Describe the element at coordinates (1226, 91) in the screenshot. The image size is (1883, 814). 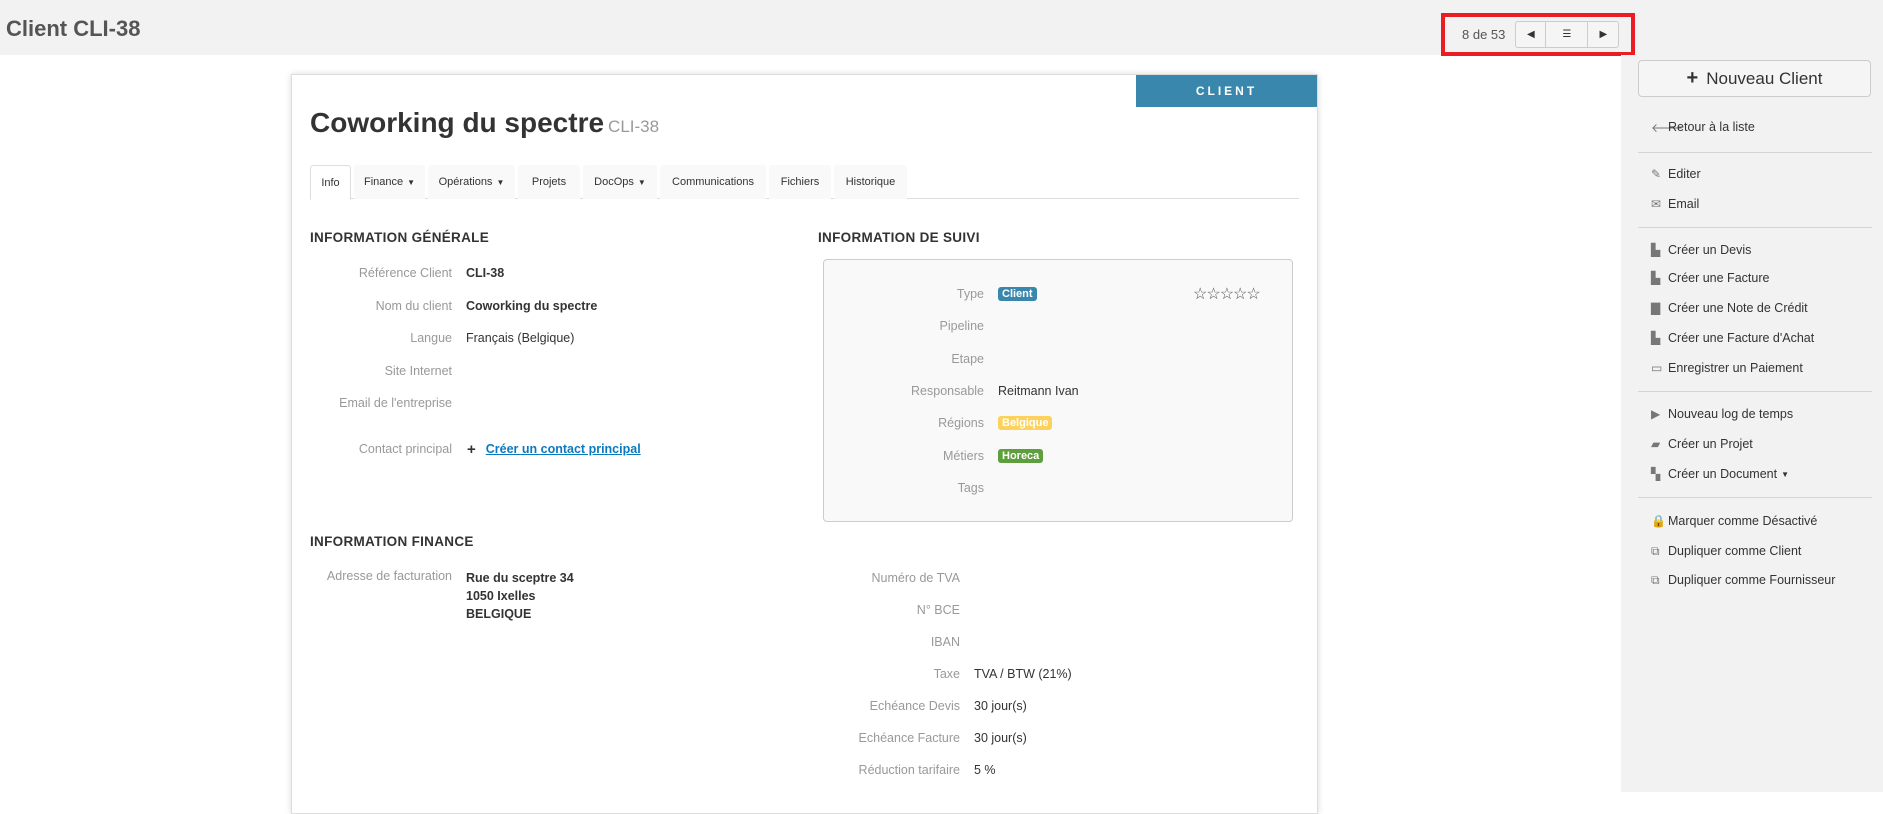
I see `type-banner: CLIENT` at that location.